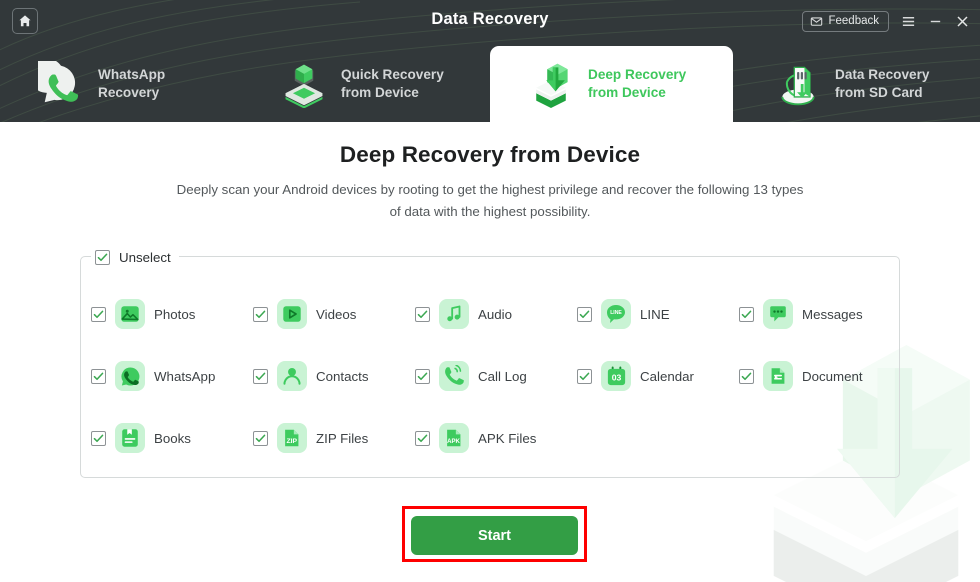 The width and height of the screenshot is (980, 582). I want to click on data-type-item: APK APK Files, so click(496, 438).